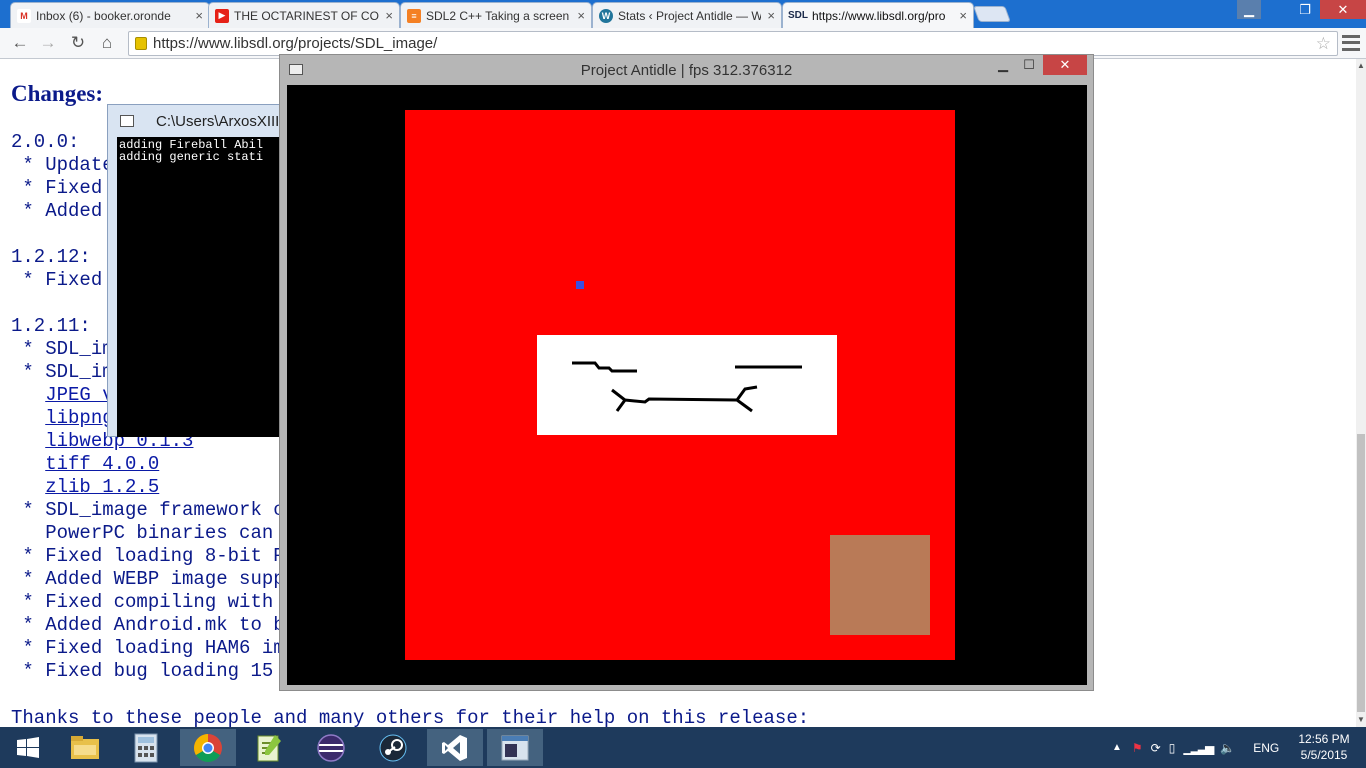 This screenshot has width=1366, height=768. Describe the element at coordinates (102, 487) in the screenshot. I see `dependency-link: zlib 1.2.5` at that location.